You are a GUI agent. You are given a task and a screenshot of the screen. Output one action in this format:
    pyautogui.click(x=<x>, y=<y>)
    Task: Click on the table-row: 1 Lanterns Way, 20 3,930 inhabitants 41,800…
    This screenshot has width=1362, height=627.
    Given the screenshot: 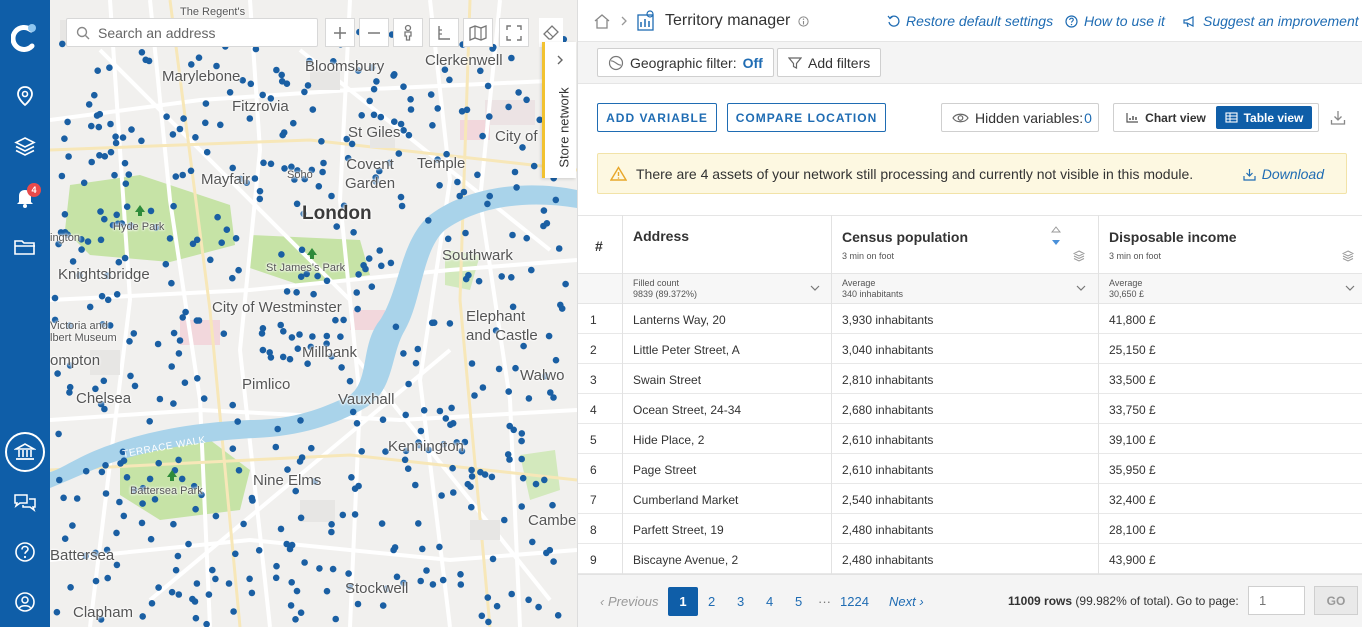 What is the action you would take?
    pyautogui.click(x=970, y=319)
    